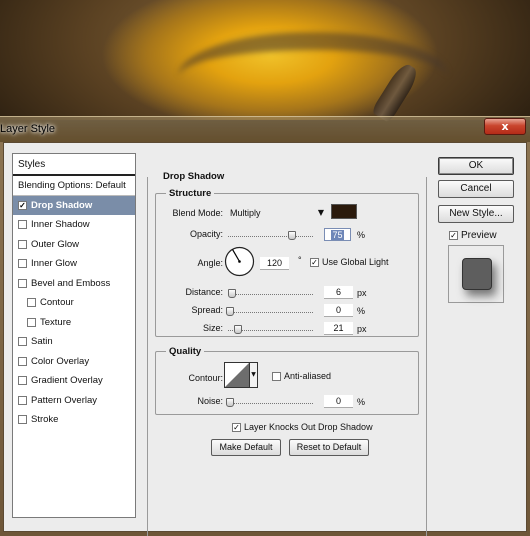  Describe the element at coordinates (270, 312) in the screenshot. I see `spread-slider-track` at that location.